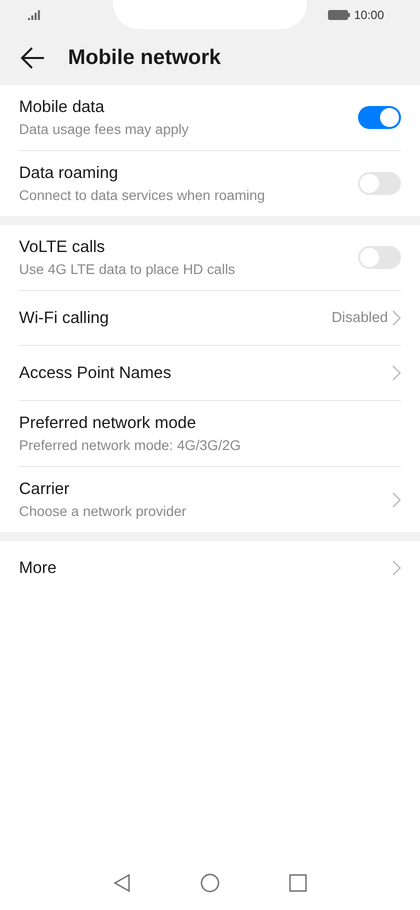  I want to click on settings-row: More, so click(210, 568).